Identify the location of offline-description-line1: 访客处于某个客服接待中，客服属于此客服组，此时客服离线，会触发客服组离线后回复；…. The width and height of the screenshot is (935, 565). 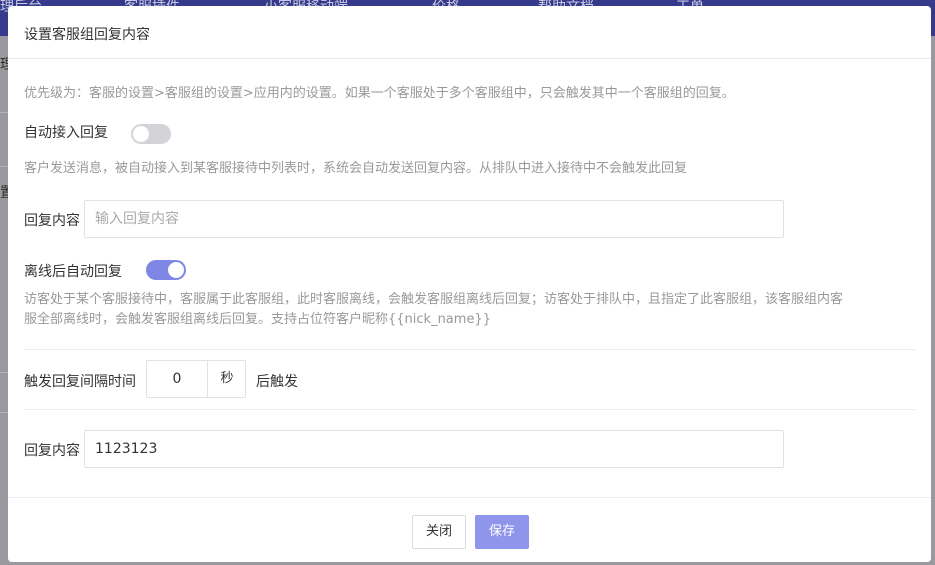
(434, 299).